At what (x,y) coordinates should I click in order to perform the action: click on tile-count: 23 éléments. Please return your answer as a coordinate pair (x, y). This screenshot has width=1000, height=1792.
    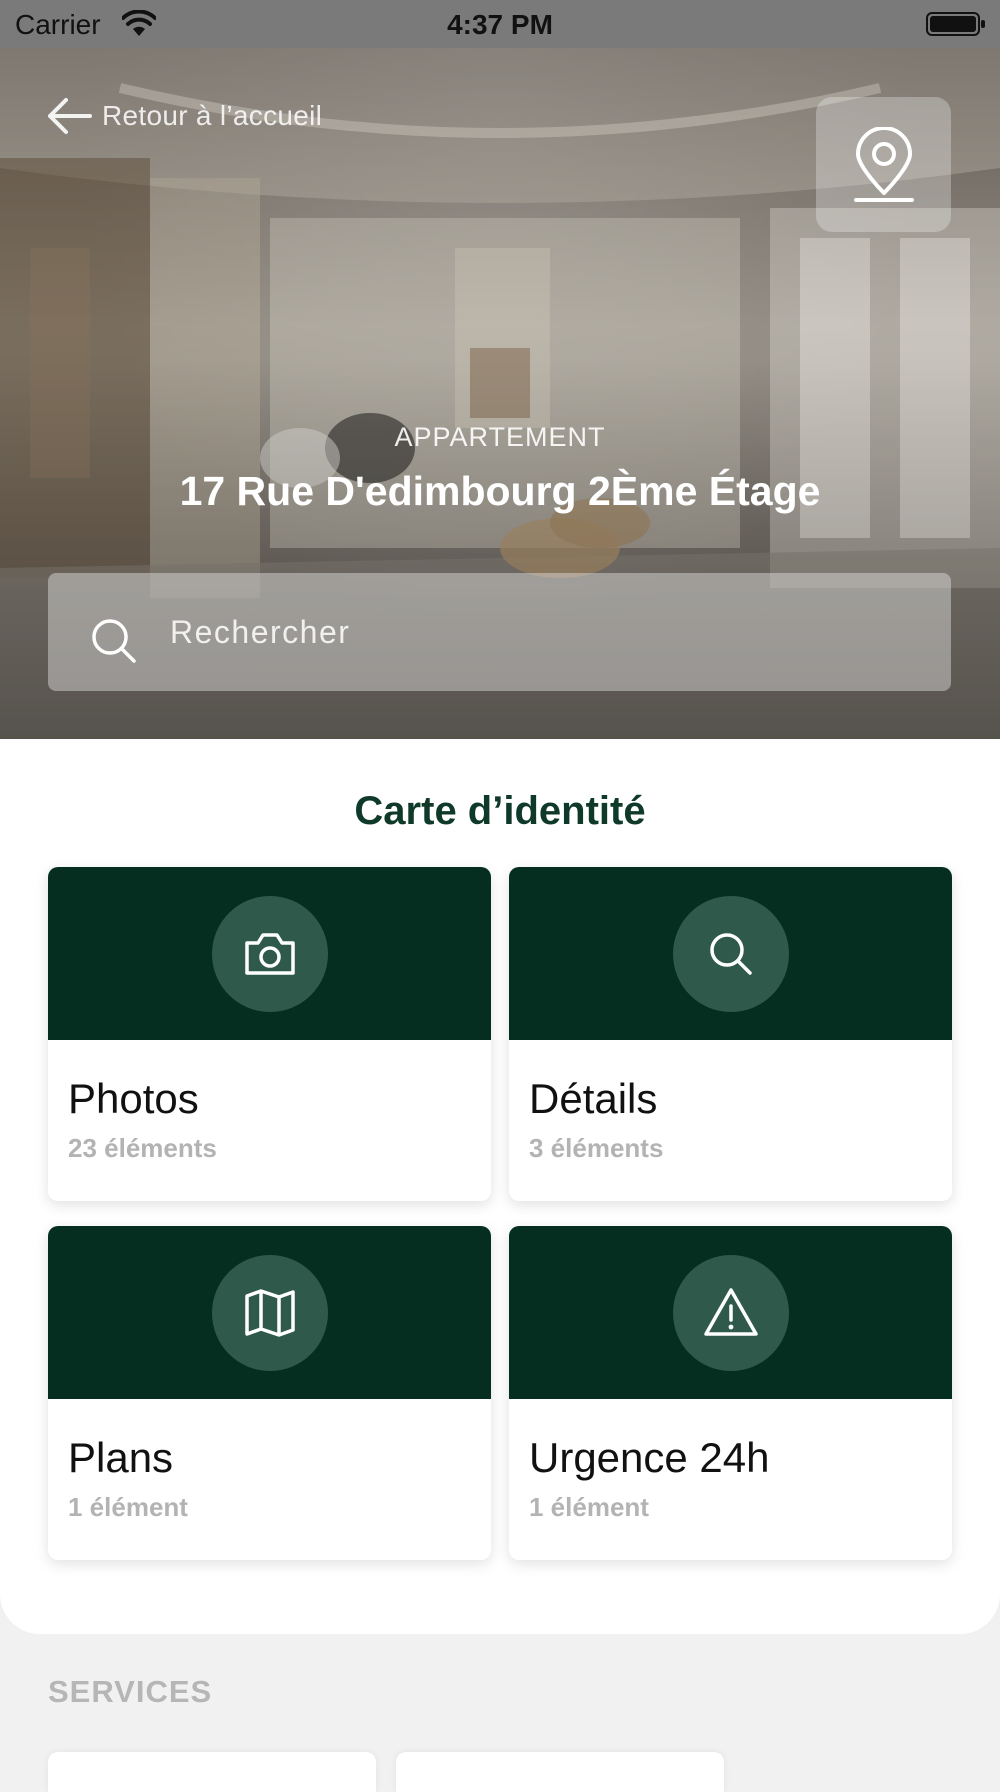
    Looking at the image, I should click on (142, 1148).